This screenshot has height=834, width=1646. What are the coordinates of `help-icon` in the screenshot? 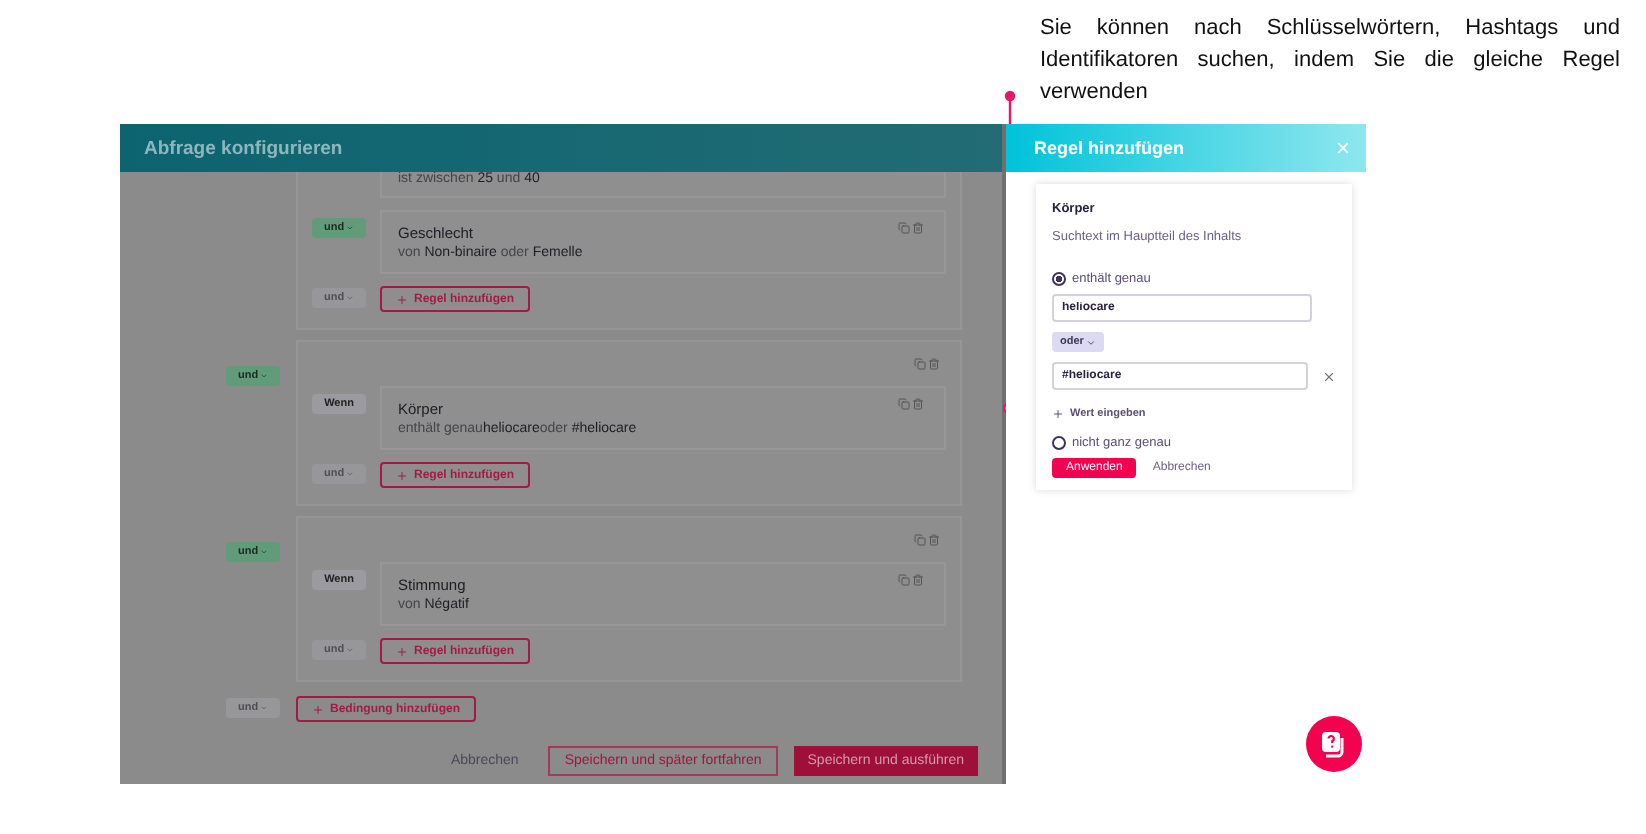 It's located at (1334, 744).